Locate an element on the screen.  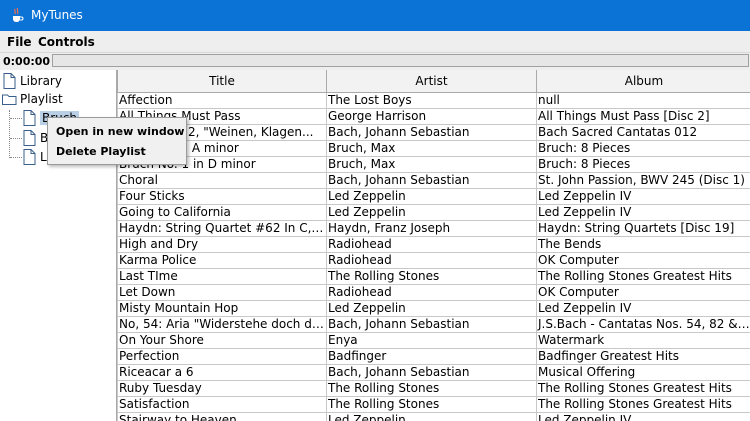
menu-item-delete-playlist: Delete Playlist is located at coordinates (101, 151).